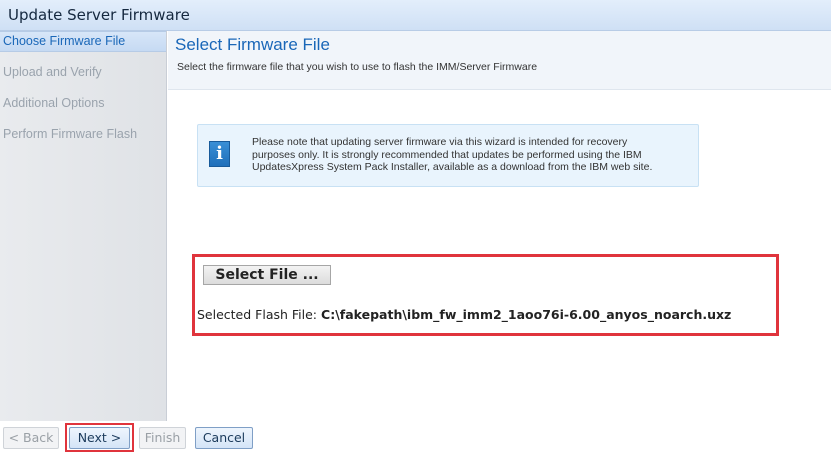  I want to click on step-additional-options: Additional Options, so click(54, 103).